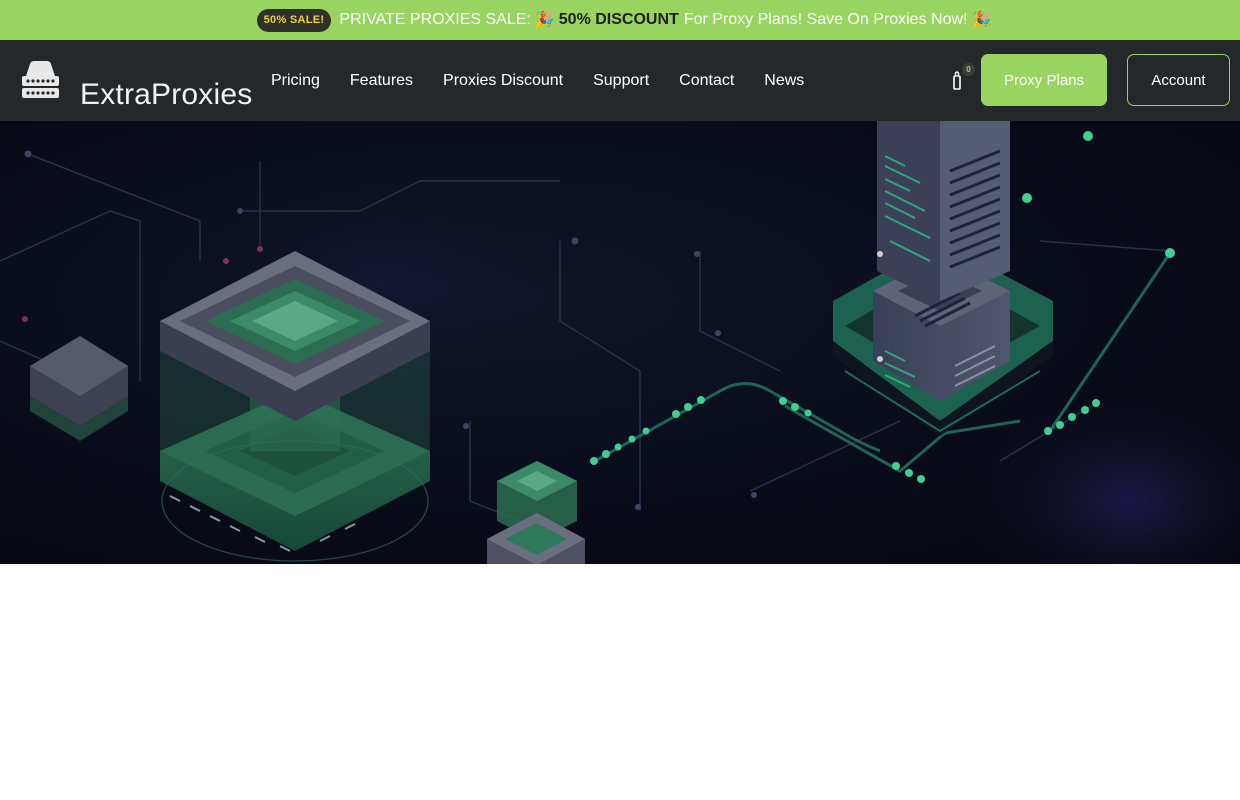 The width and height of the screenshot is (1240, 800). Describe the element at coordinates (503, 80) in the screenshot. I see `nav-item-proxies-discount: Proxies Discount` at that location.